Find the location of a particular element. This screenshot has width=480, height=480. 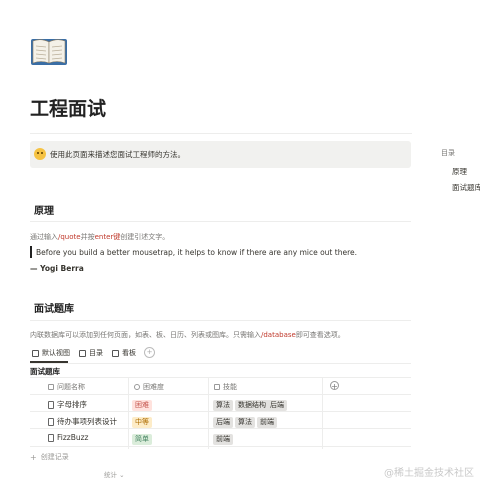

column-header-skills: 技能 is located at coordinates (225, 387).